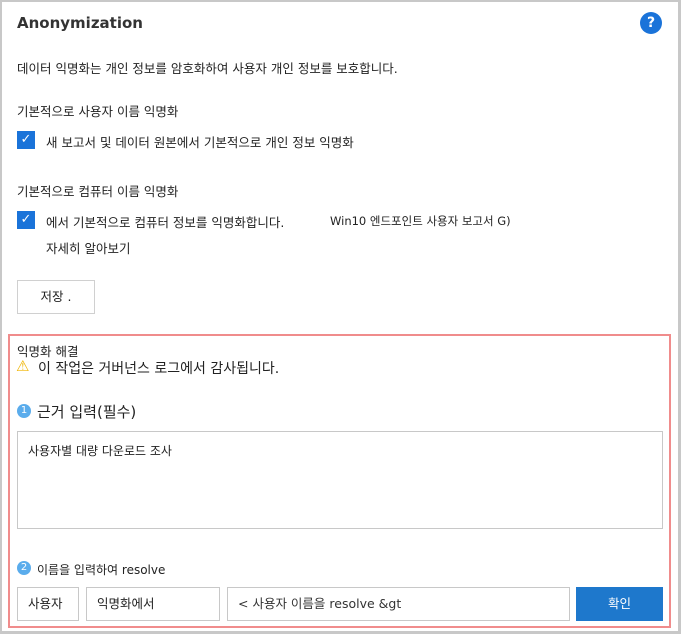 The height and width of the screenshot is (634, 681). I want to click on page-title: Anonymization, so click(80, 23).